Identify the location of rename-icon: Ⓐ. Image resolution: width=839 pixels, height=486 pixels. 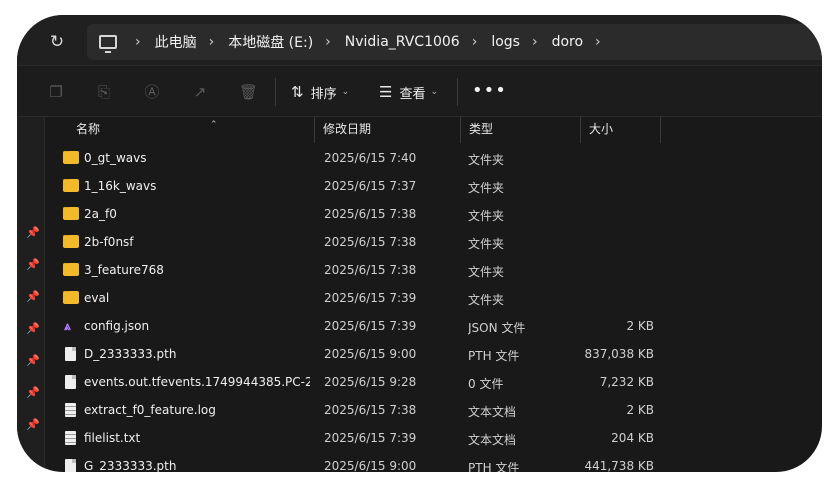
(152, 92).